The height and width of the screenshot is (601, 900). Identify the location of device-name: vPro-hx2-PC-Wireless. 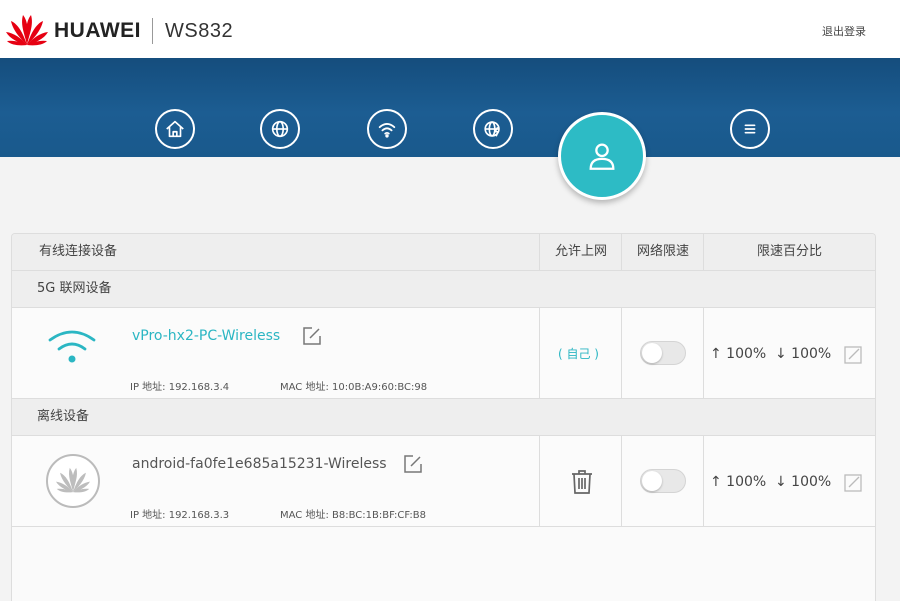
(206, 336).